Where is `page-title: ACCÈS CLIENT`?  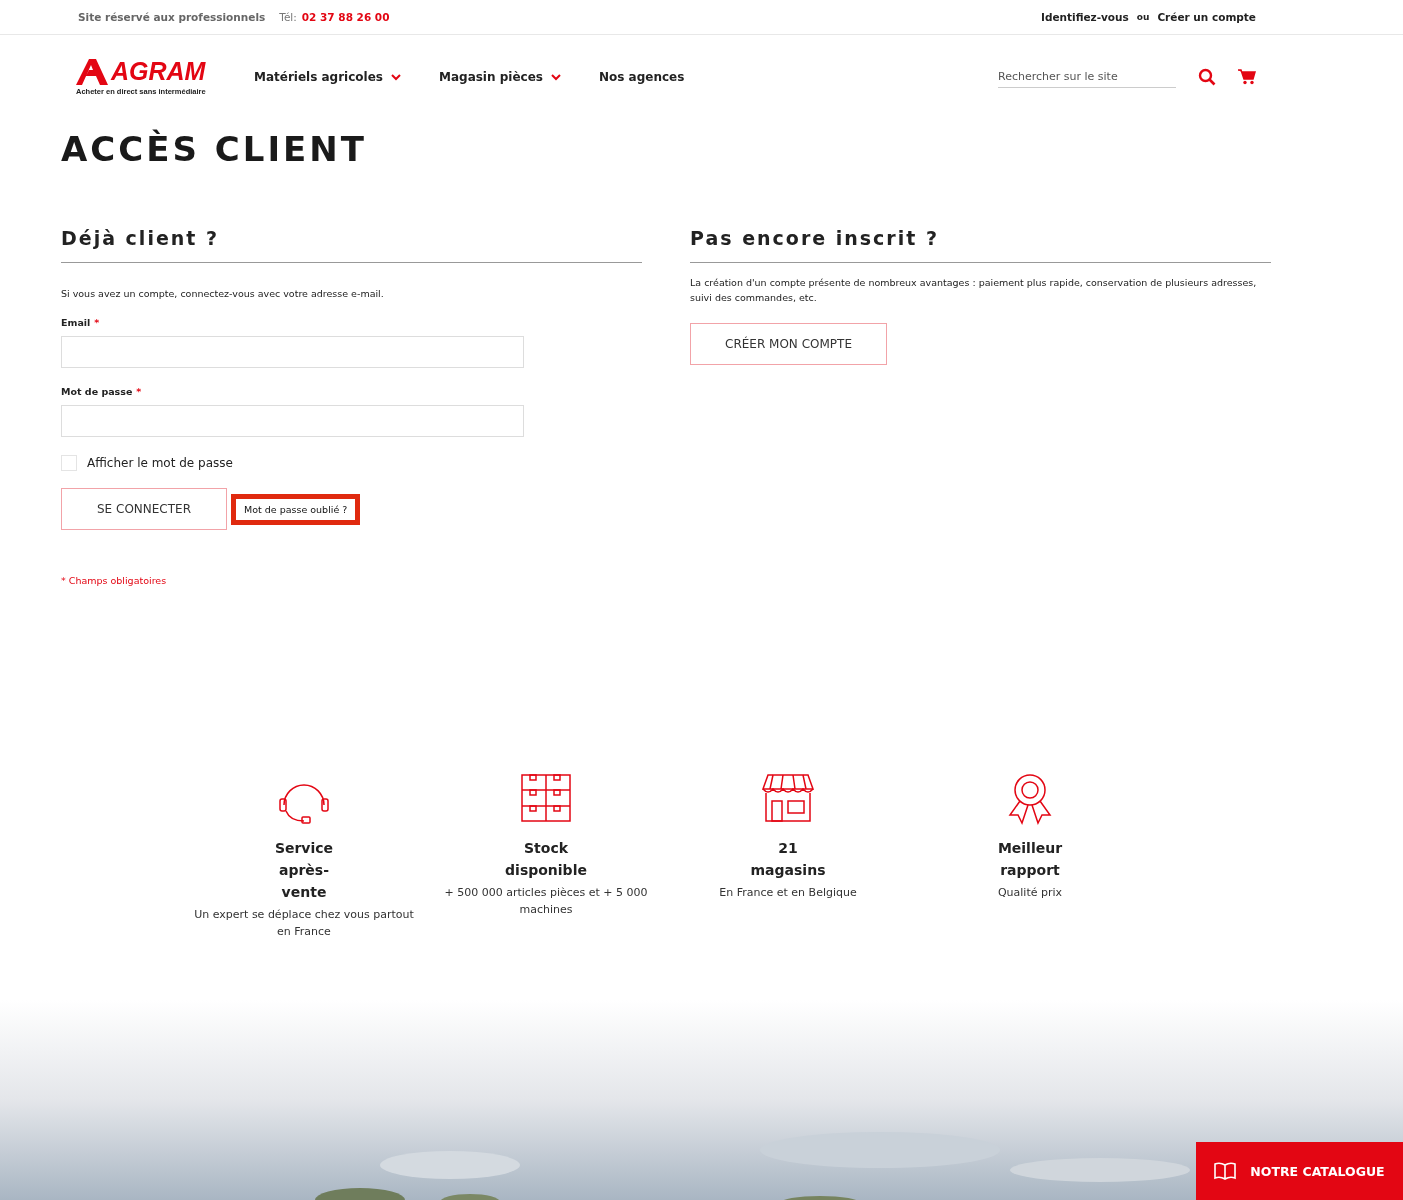
page-title: ACCÈS CLIENT is located at coordinates (214, 148).